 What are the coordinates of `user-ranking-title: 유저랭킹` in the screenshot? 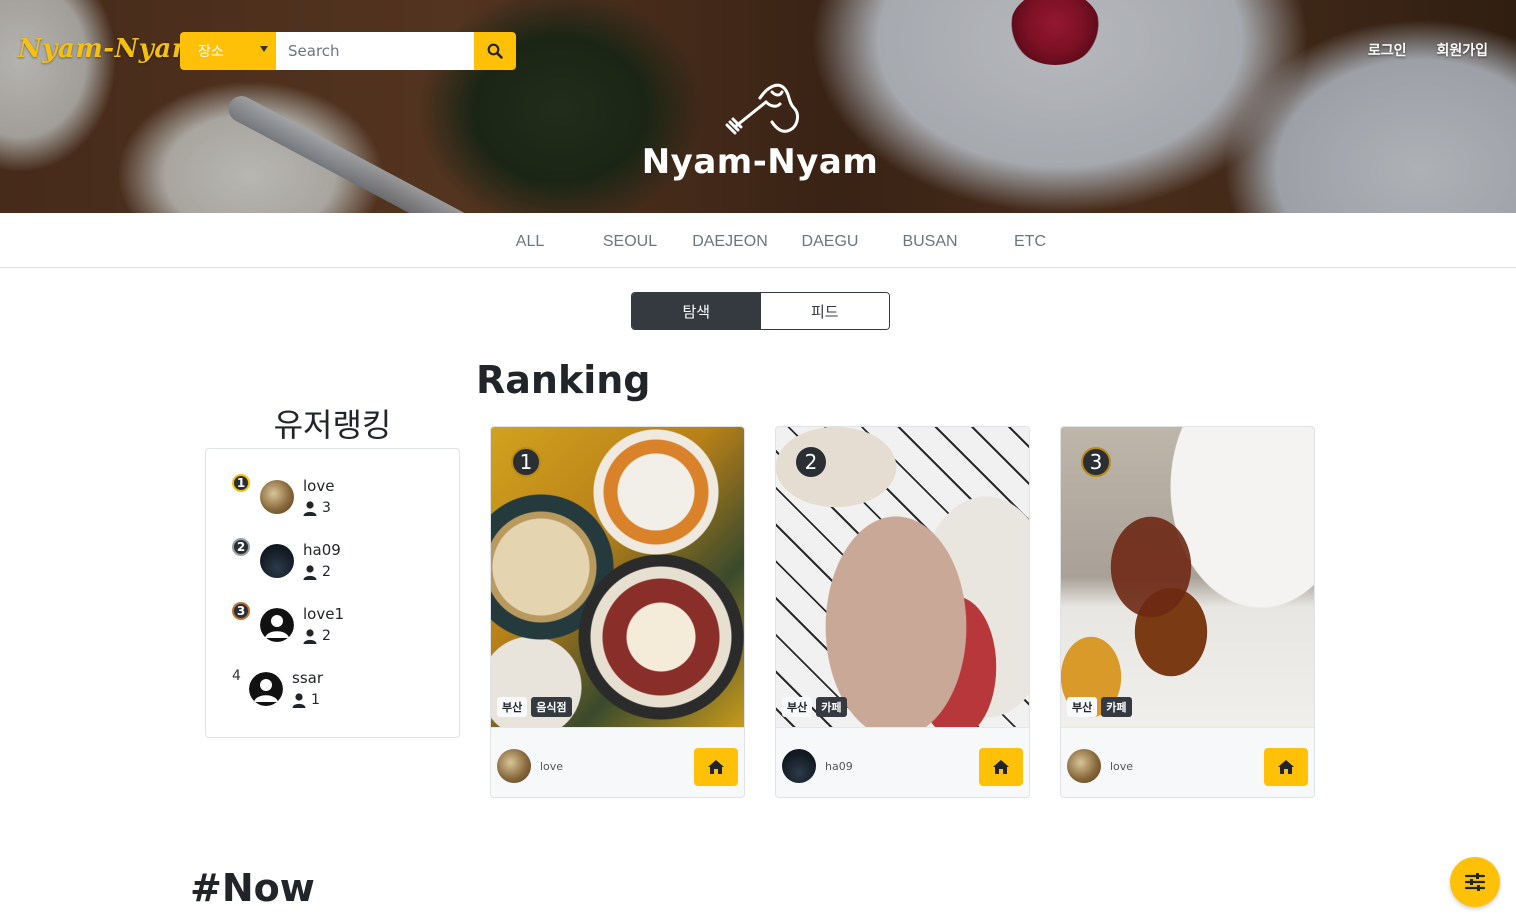 It's located at (332, 425).